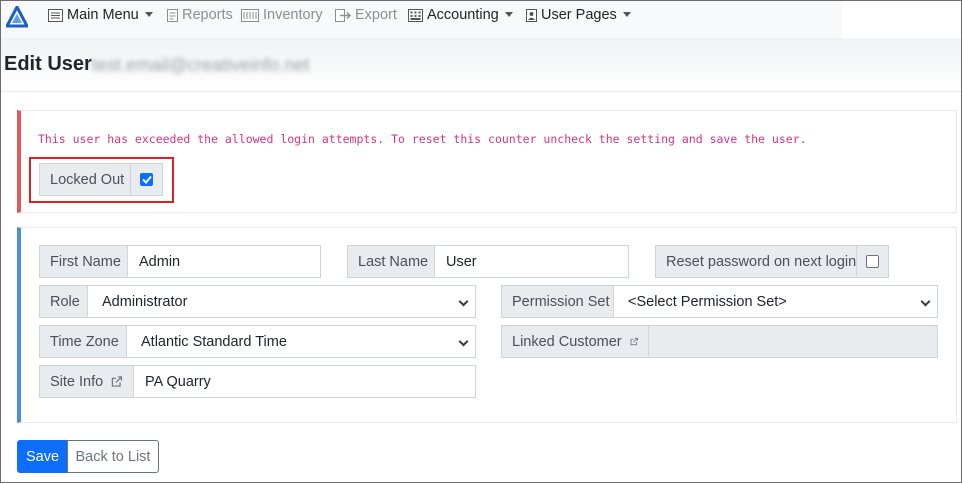  Describe the element at coordinates (55, 15) in the screenshot. I see `menu-icon` at that location.